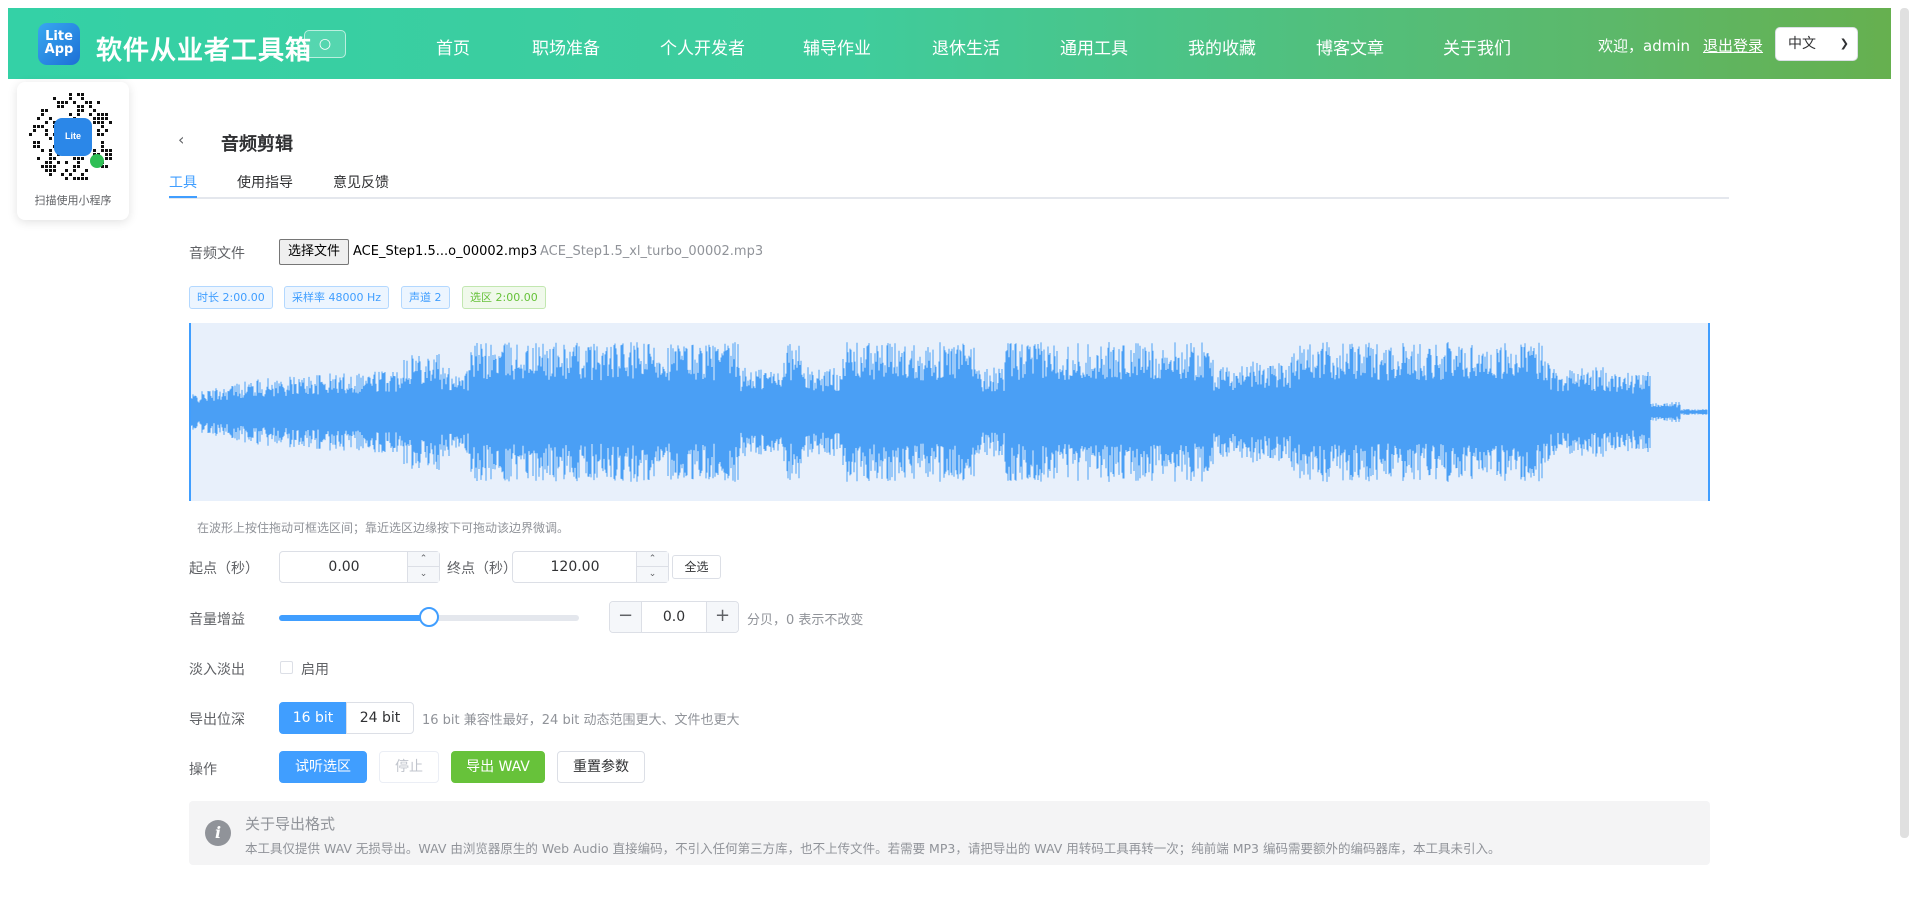 This screenshot has height=922, width=1912. Describe the element at coordinates (1904, 423) in the screenshot. I see `page-scrollbar` at that location.